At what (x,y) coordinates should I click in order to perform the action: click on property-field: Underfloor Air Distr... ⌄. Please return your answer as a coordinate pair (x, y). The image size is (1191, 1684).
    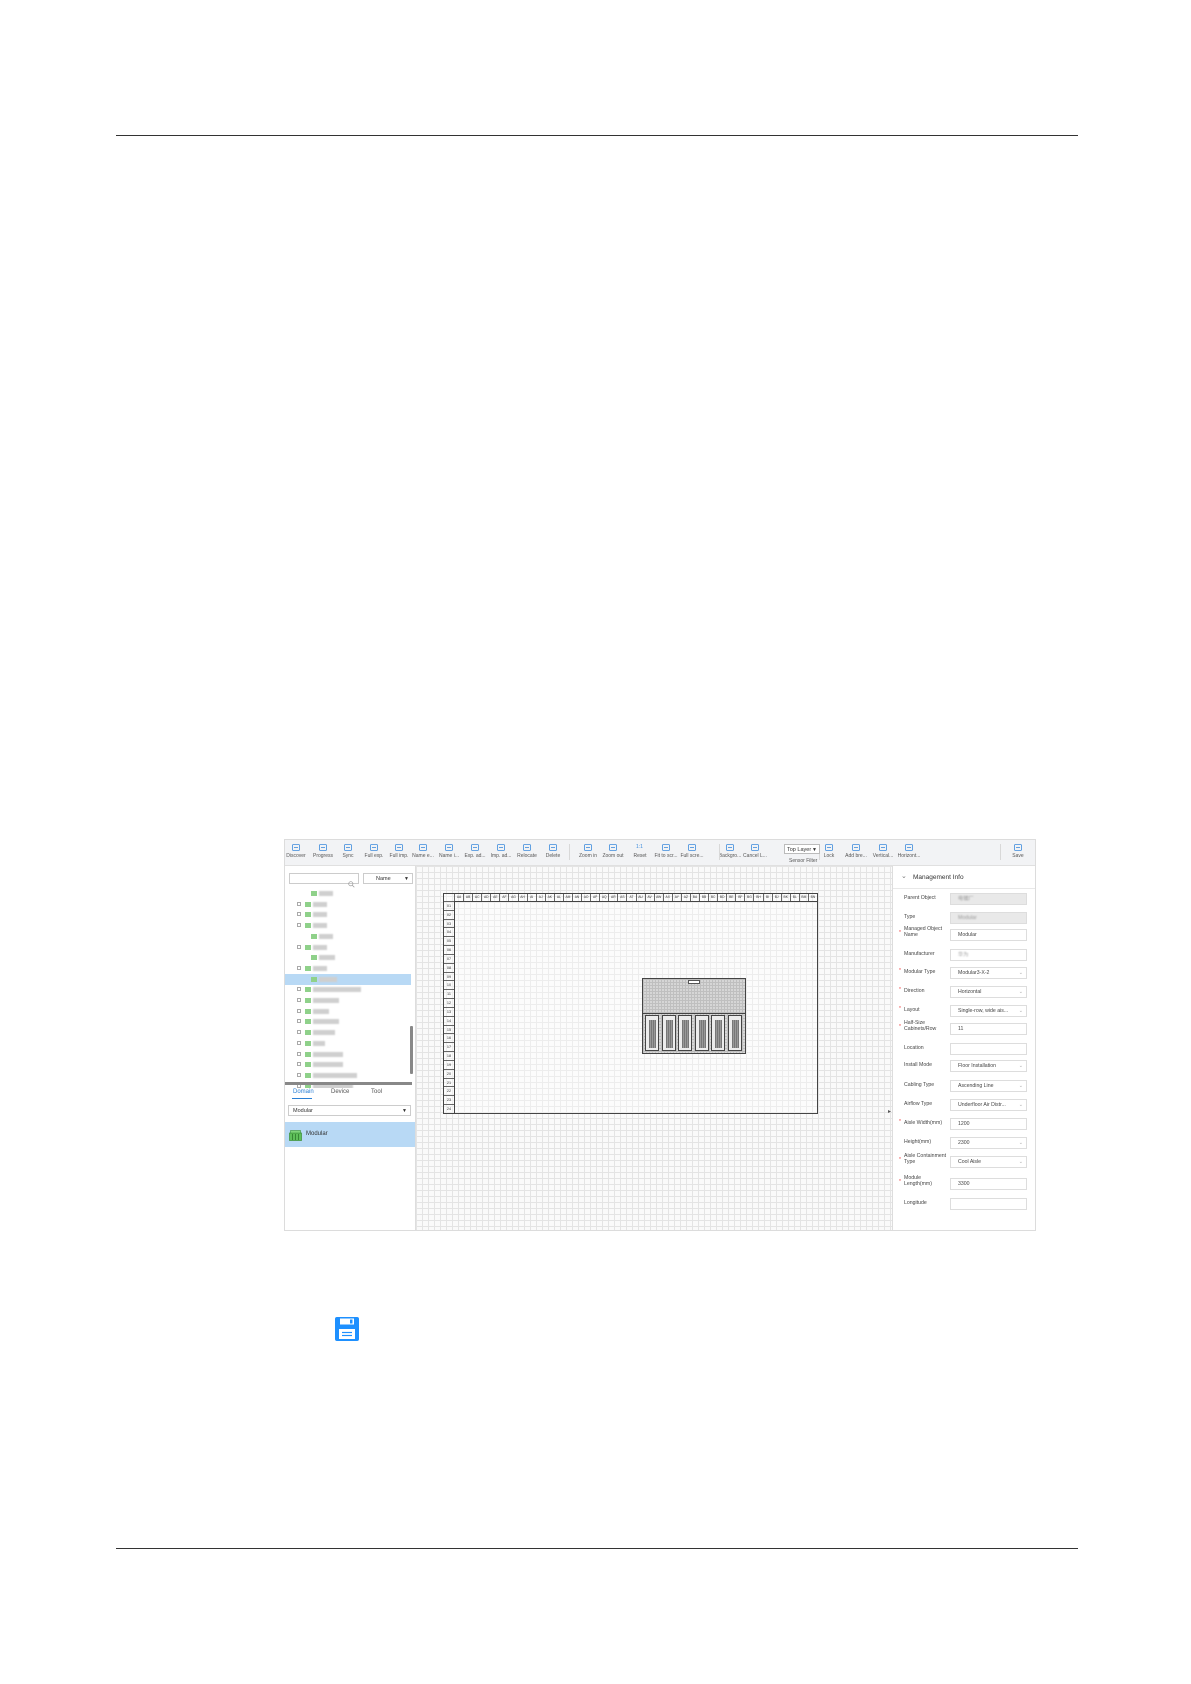
    Looking at the image, I should click on (988, 1105).